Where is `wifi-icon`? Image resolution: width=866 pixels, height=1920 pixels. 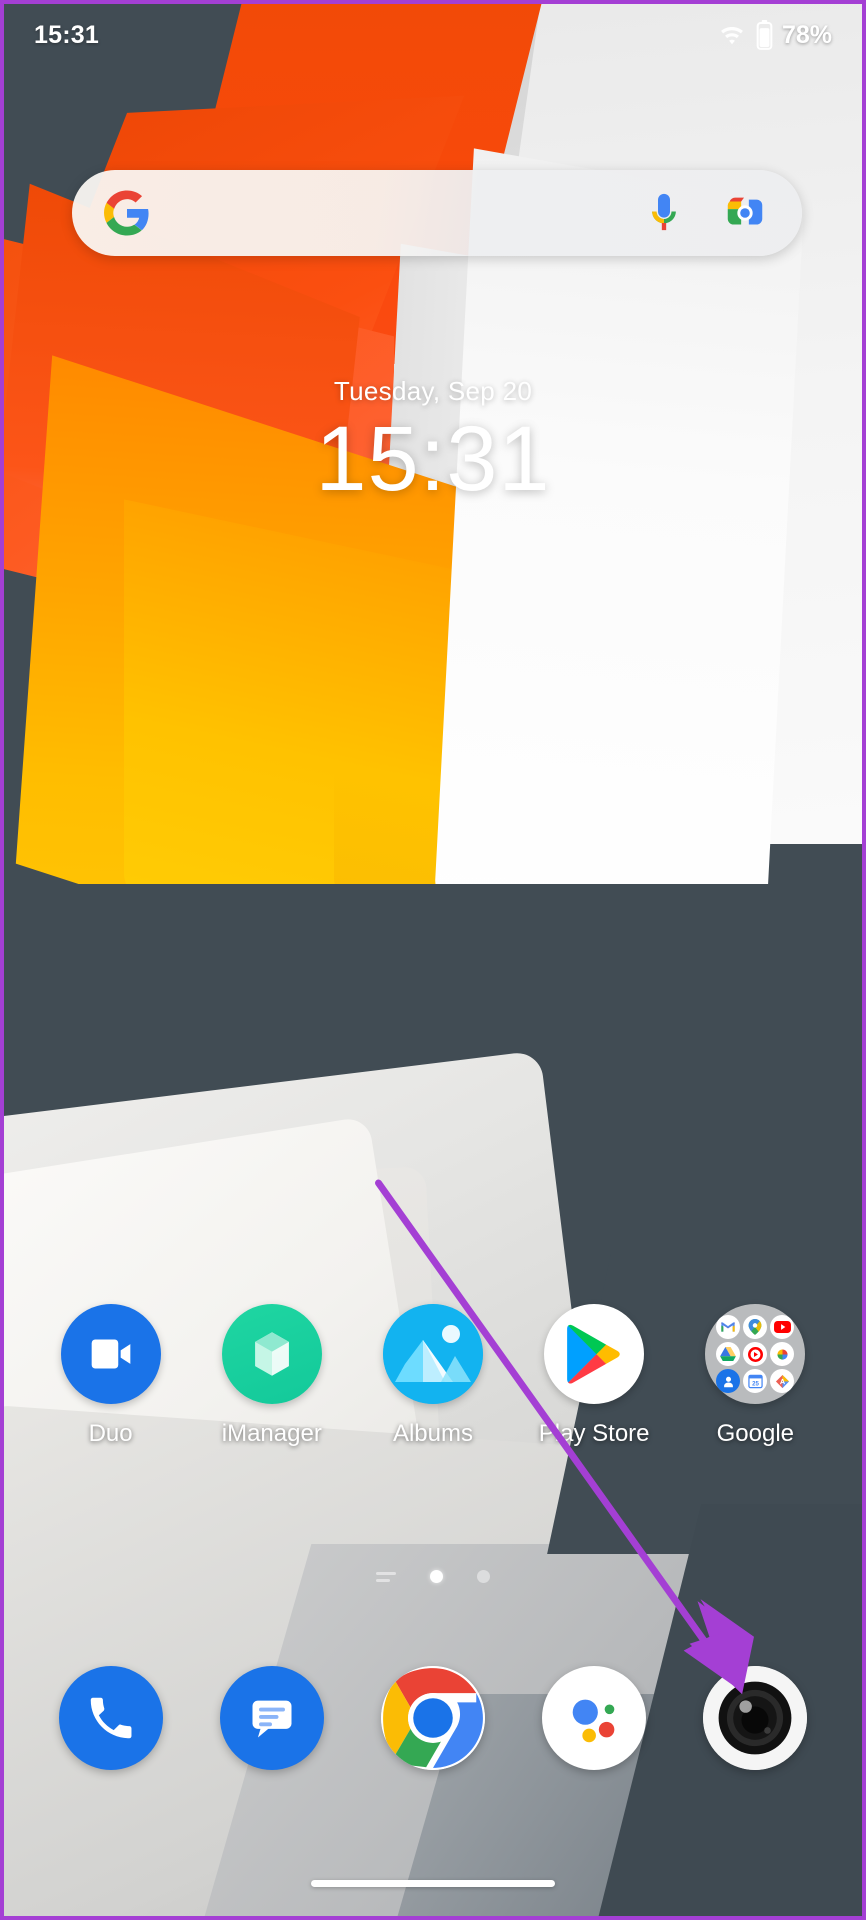
wifi-icon is located at coordinates (732, 35).